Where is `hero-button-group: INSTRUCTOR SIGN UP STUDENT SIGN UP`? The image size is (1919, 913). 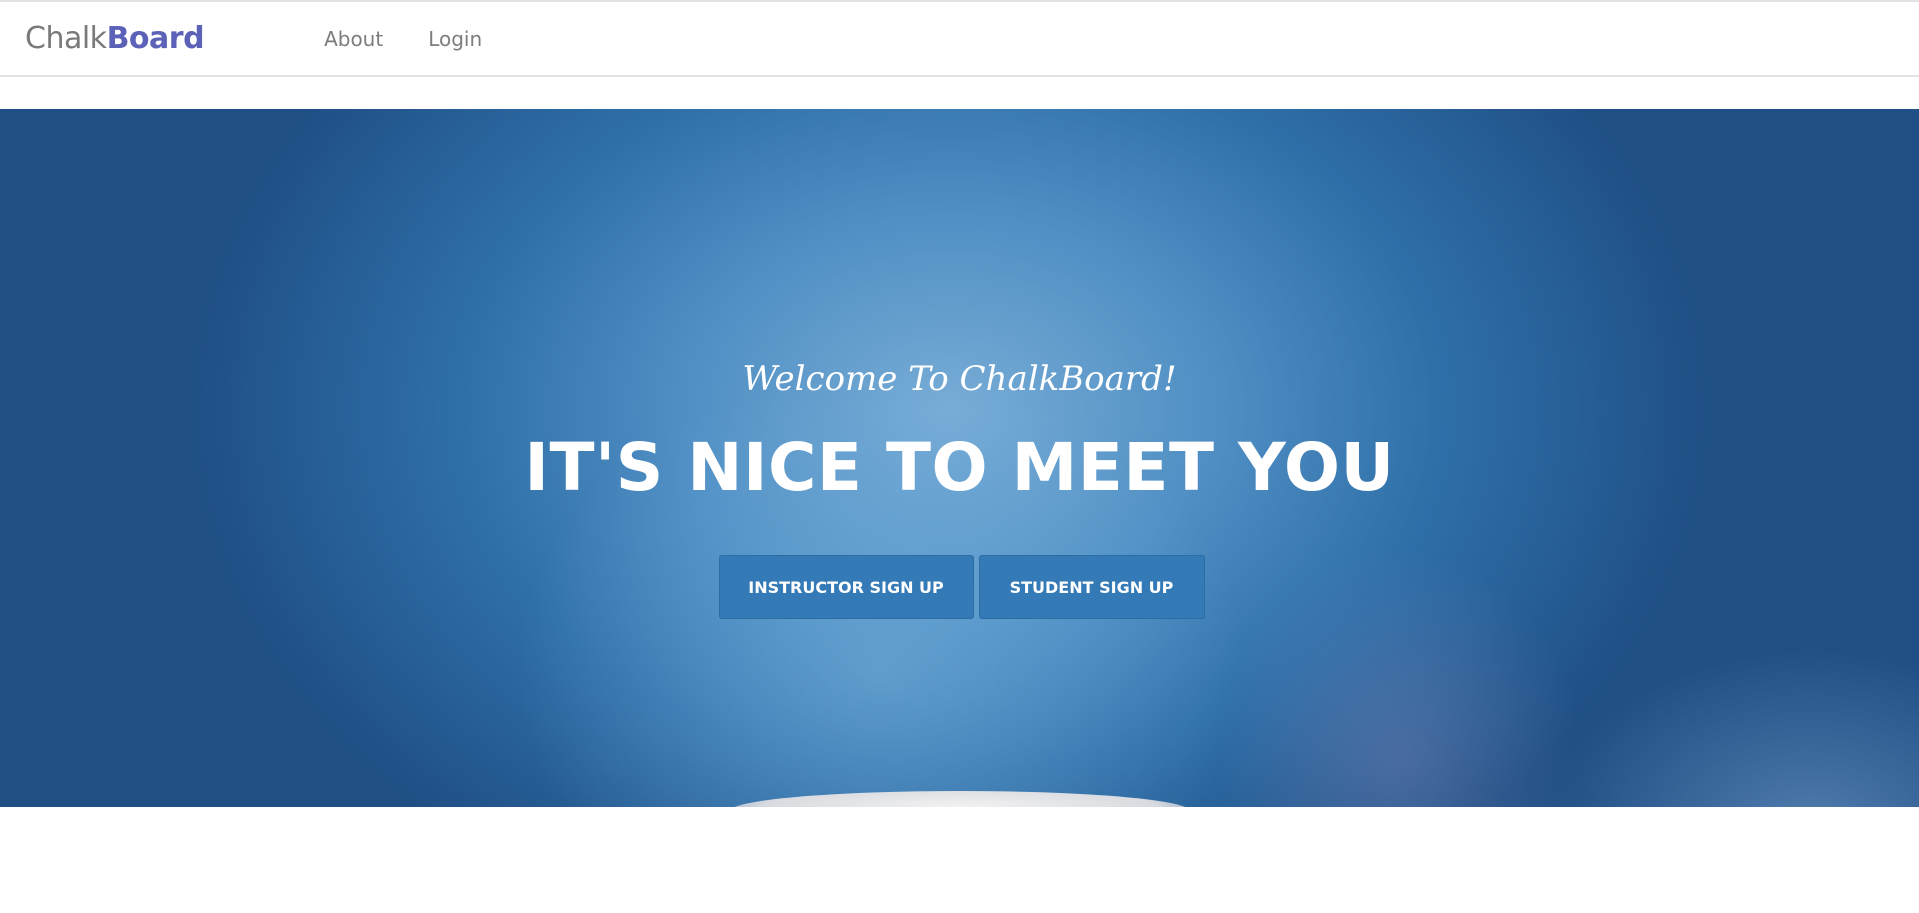
hero-button-group: INSTRUCTOR SIGN UP STUDENT SIGN UP is located at coordinates (959, 587).